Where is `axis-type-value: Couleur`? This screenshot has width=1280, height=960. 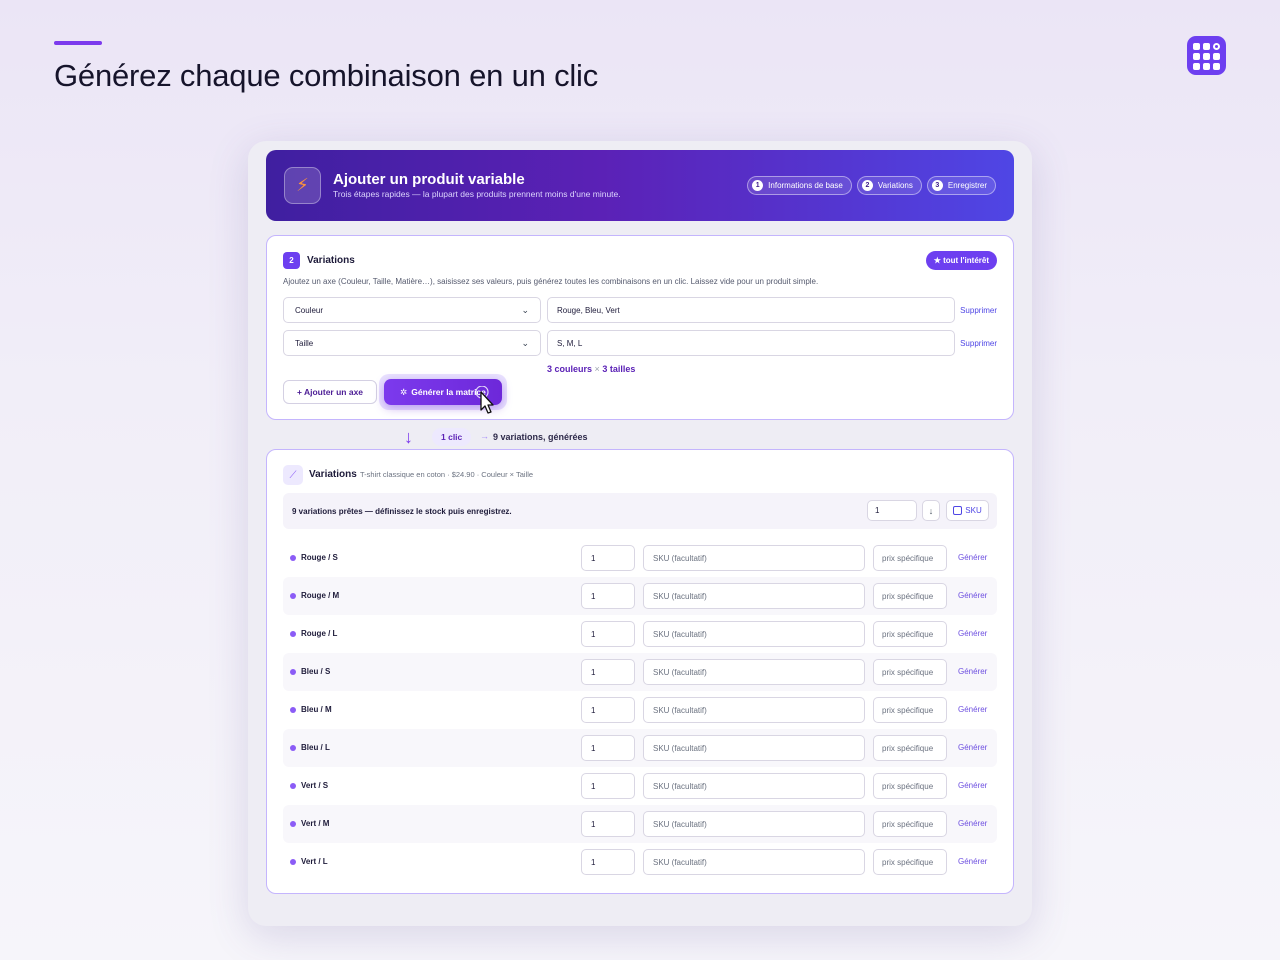
axis-type-value: Couleur is located at coordinates (309, 310).